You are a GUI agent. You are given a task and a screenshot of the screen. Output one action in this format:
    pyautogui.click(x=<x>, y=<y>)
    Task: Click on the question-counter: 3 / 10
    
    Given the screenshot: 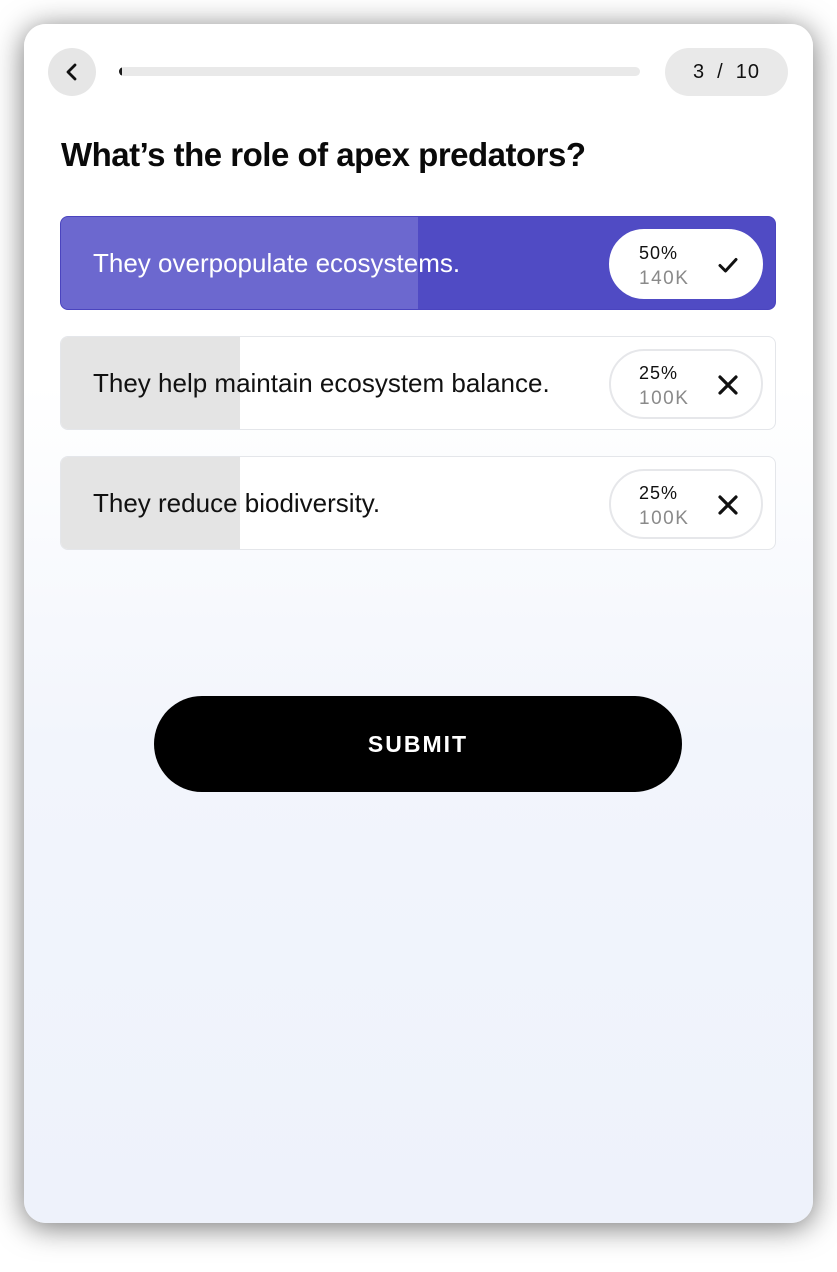 What is the action you would take?
    pyautogui.click(x=726, y=72)
    